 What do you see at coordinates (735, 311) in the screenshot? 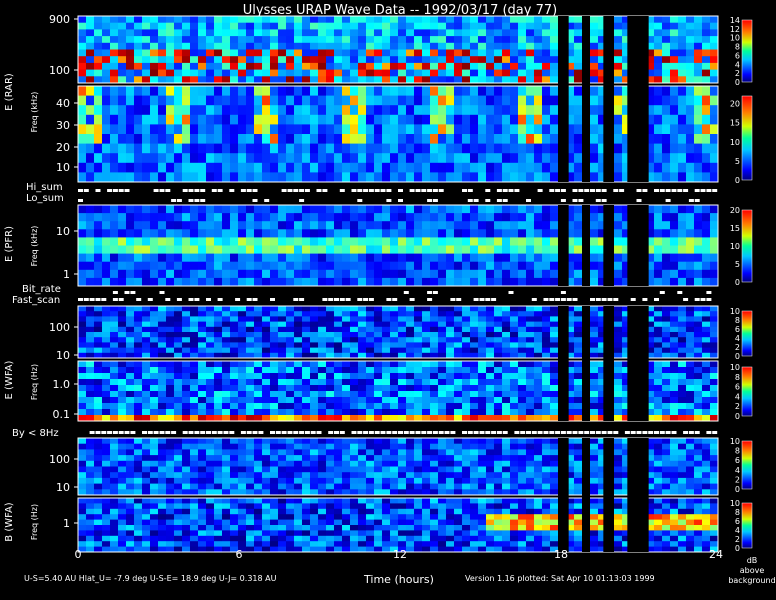
I see `colorbar-tick-label: 10` at bounding box center [735, 311].